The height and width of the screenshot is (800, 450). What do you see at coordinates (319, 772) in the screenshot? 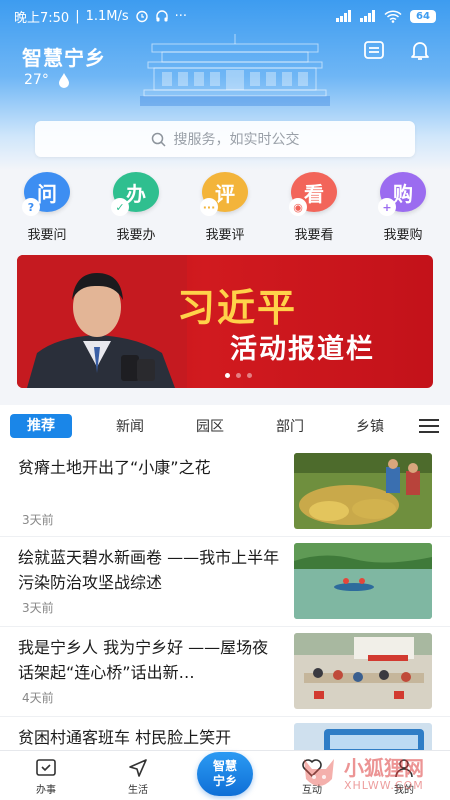
I see `fox-logo-icon` at bounding box center [319, 772].